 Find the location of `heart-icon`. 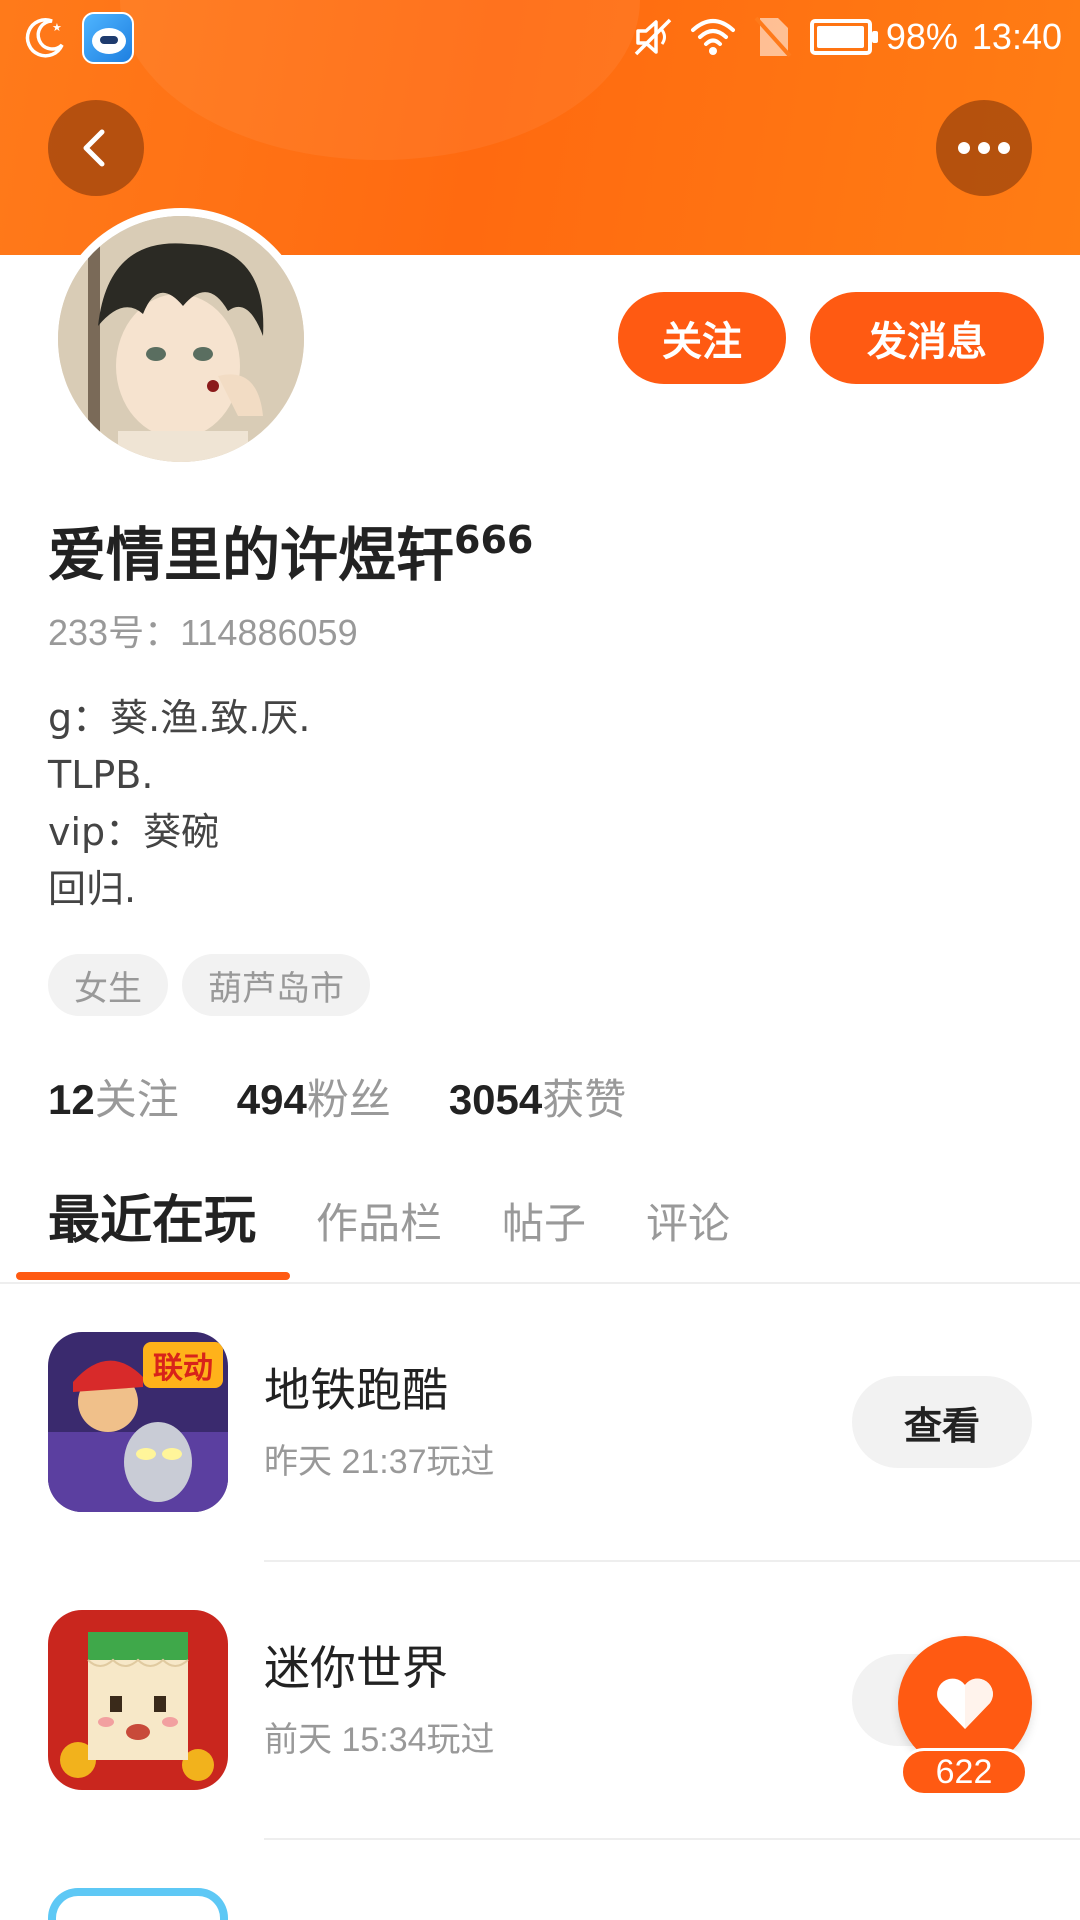

heart-icon is located at coordinates (965, 1703).